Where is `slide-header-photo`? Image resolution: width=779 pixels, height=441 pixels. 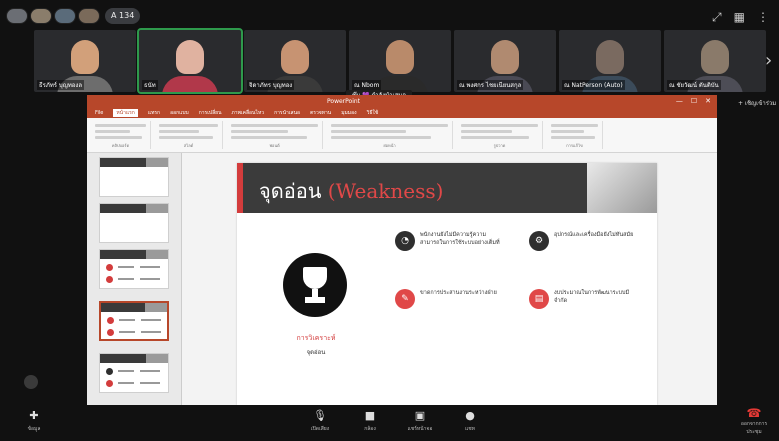 slide-header-photo is located at coordinates (622, 188).